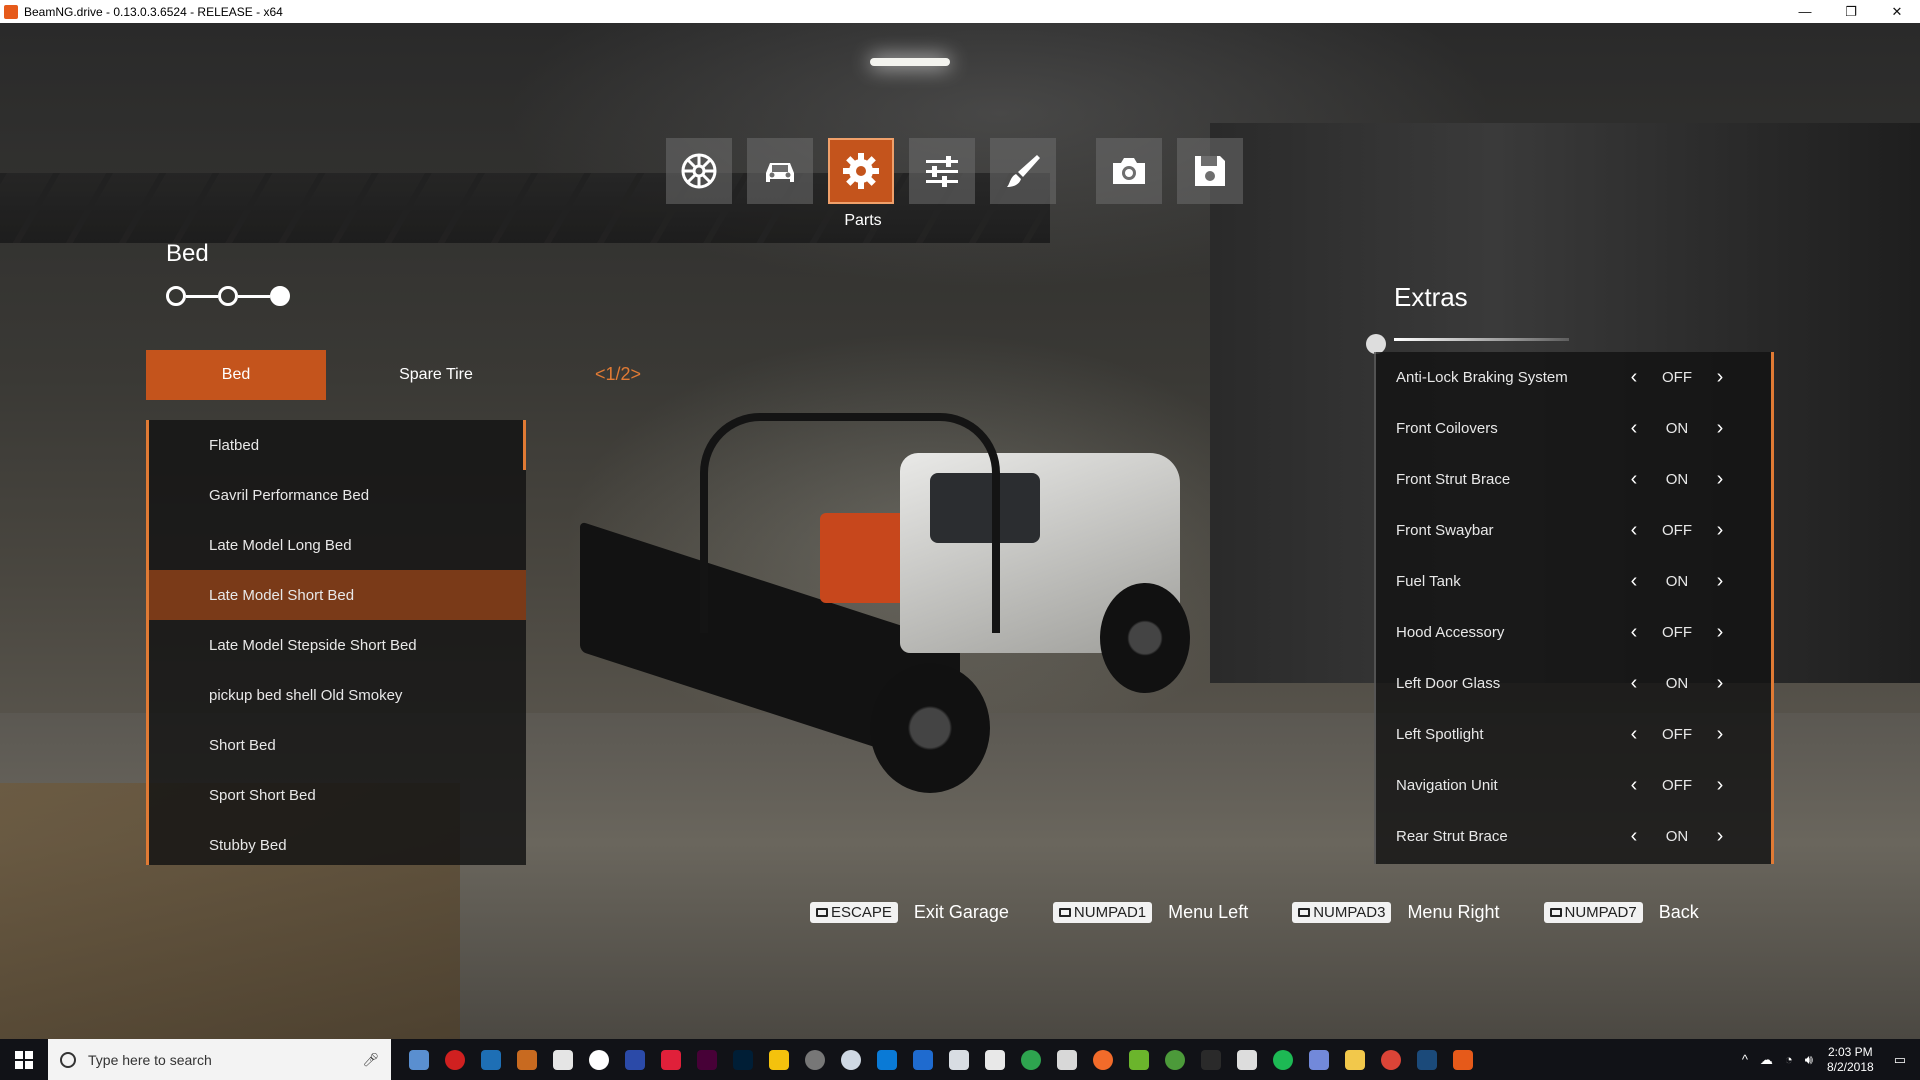  Describe the element at coordinates (236, 375) in the screenshot. I see `tab-bed: Bed` at that location.